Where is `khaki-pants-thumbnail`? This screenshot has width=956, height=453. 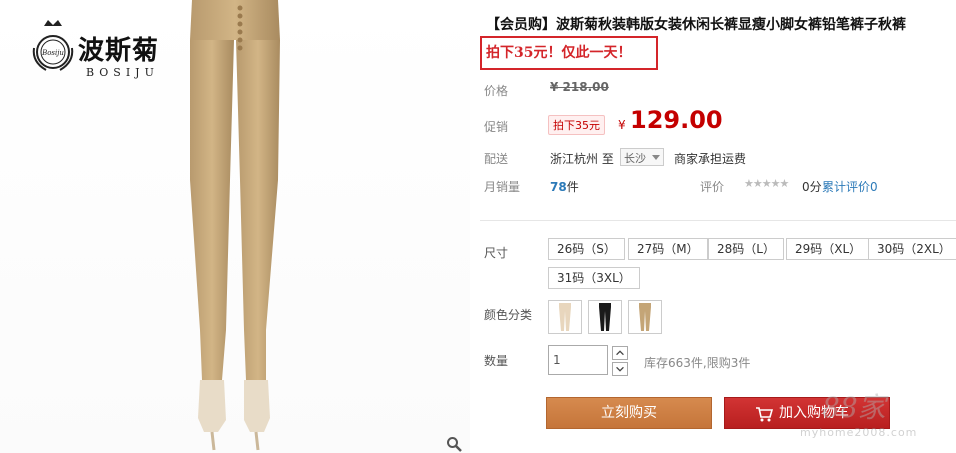
khaki-pants-thumbnail is located at coordinates (645, 317).